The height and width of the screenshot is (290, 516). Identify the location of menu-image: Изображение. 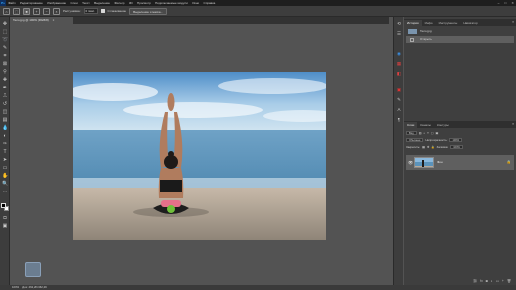
(56, 3).